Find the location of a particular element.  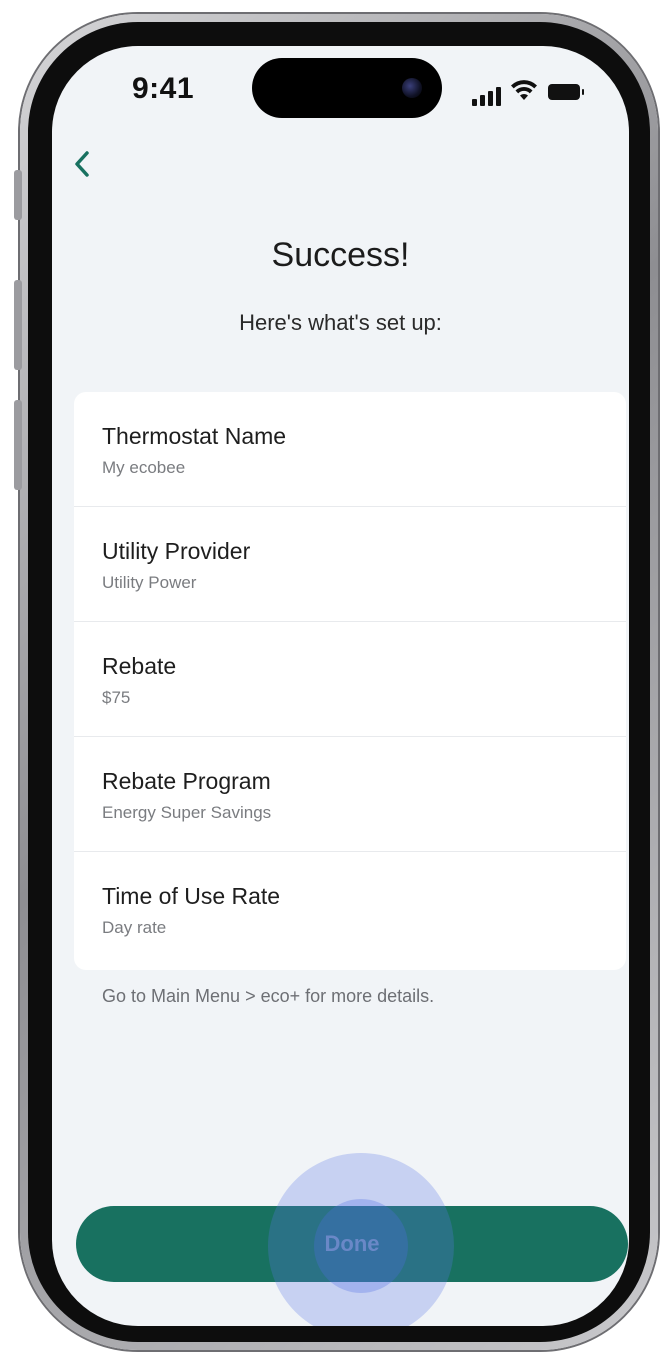

volume-up-button is located at coordinates (18, 325).